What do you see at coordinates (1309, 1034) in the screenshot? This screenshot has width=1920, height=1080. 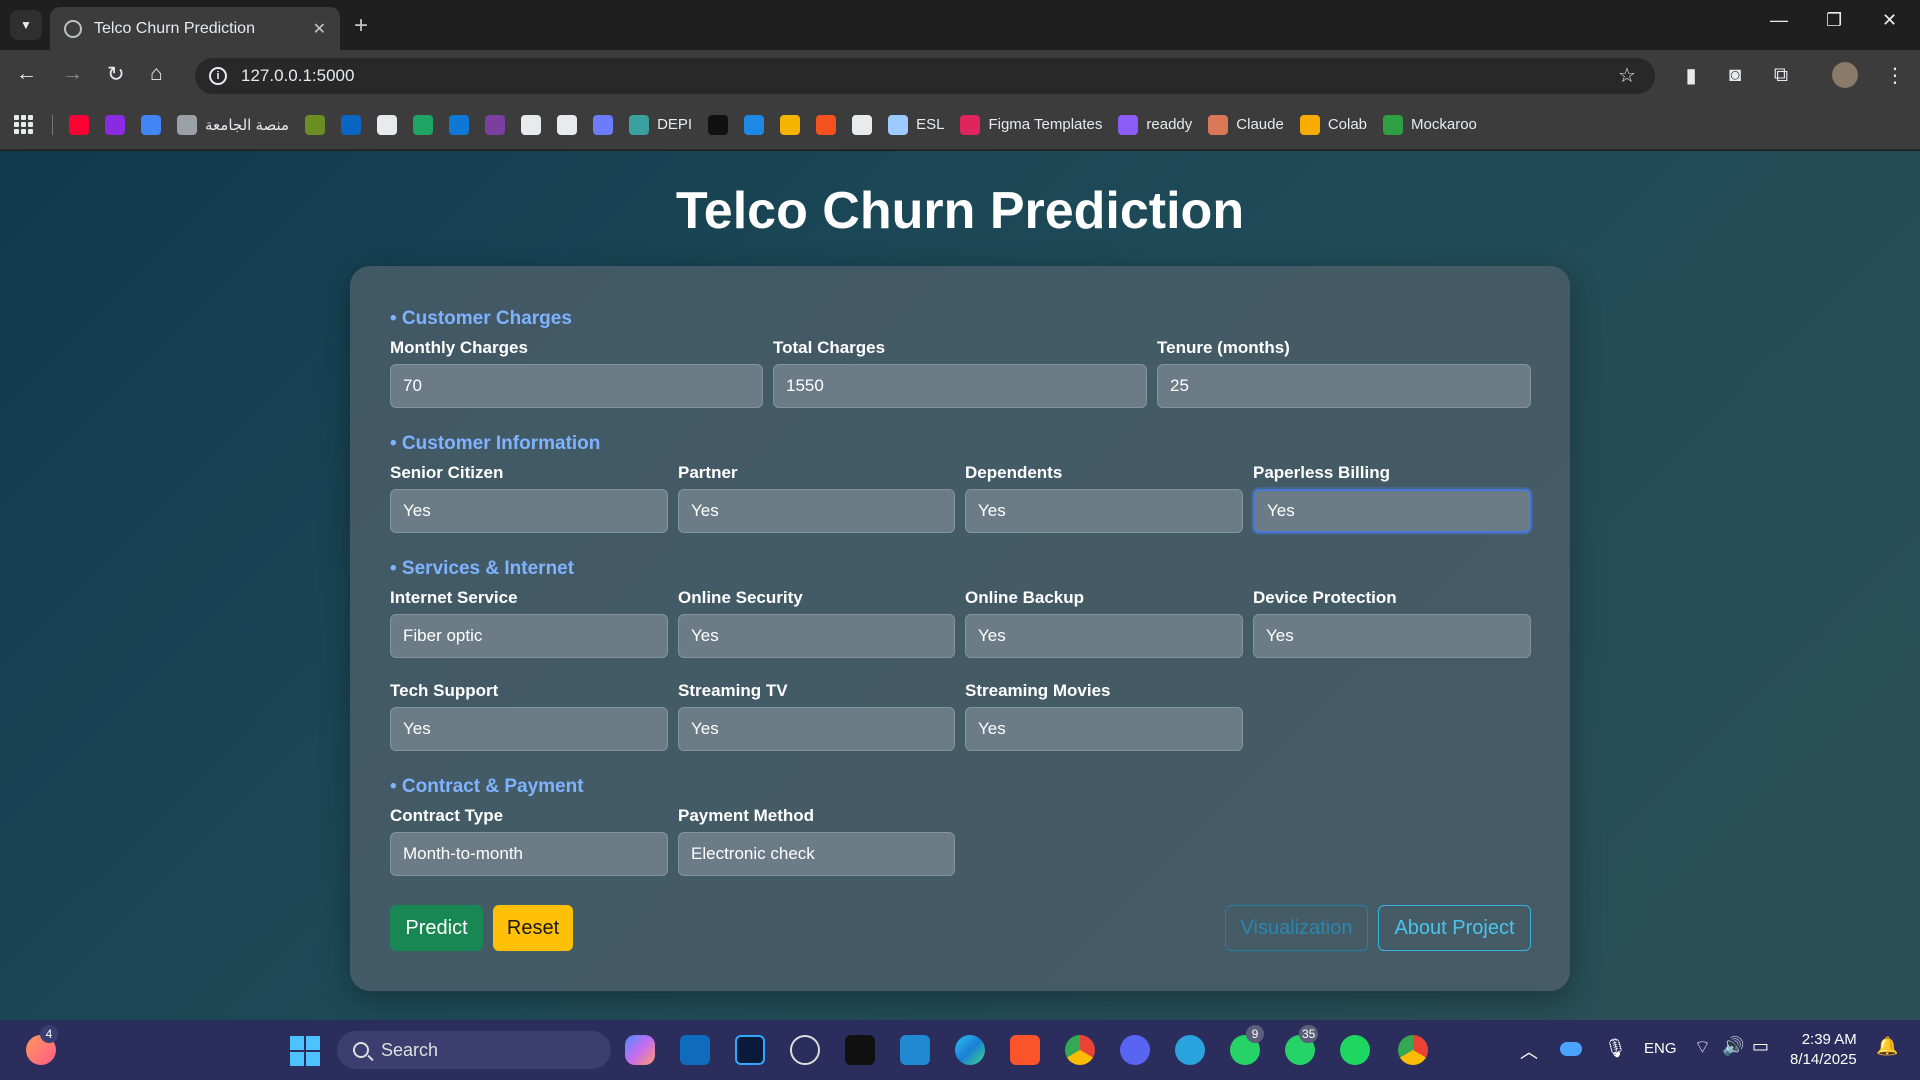 I see `whatsapp-business-badge: 35` at bounding box center [1309, 1034].